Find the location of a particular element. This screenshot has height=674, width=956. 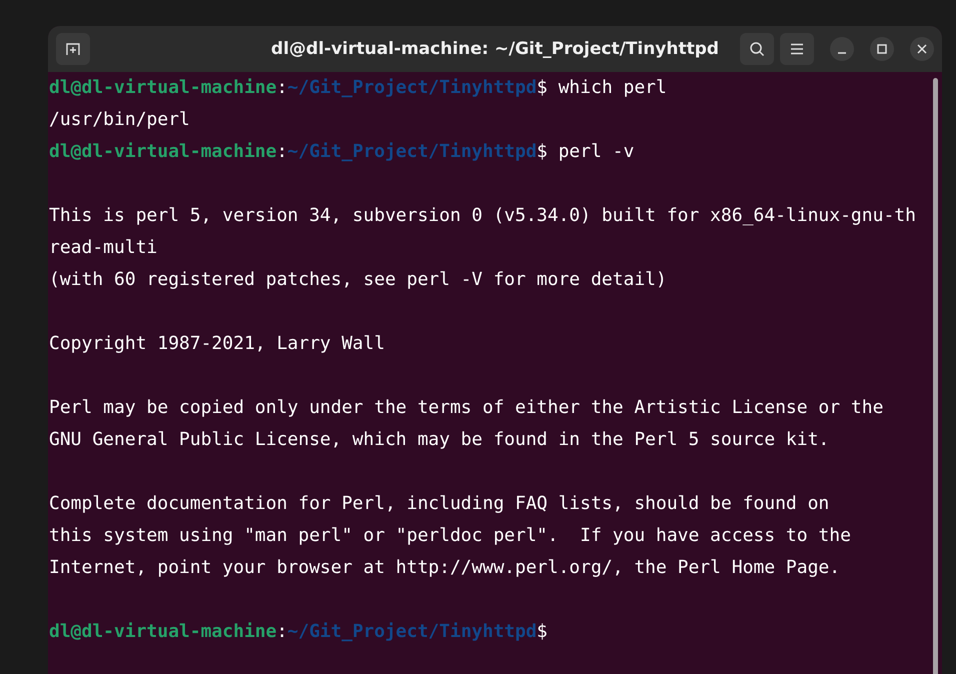

new-tab-button is located at coordinates (73, 49).